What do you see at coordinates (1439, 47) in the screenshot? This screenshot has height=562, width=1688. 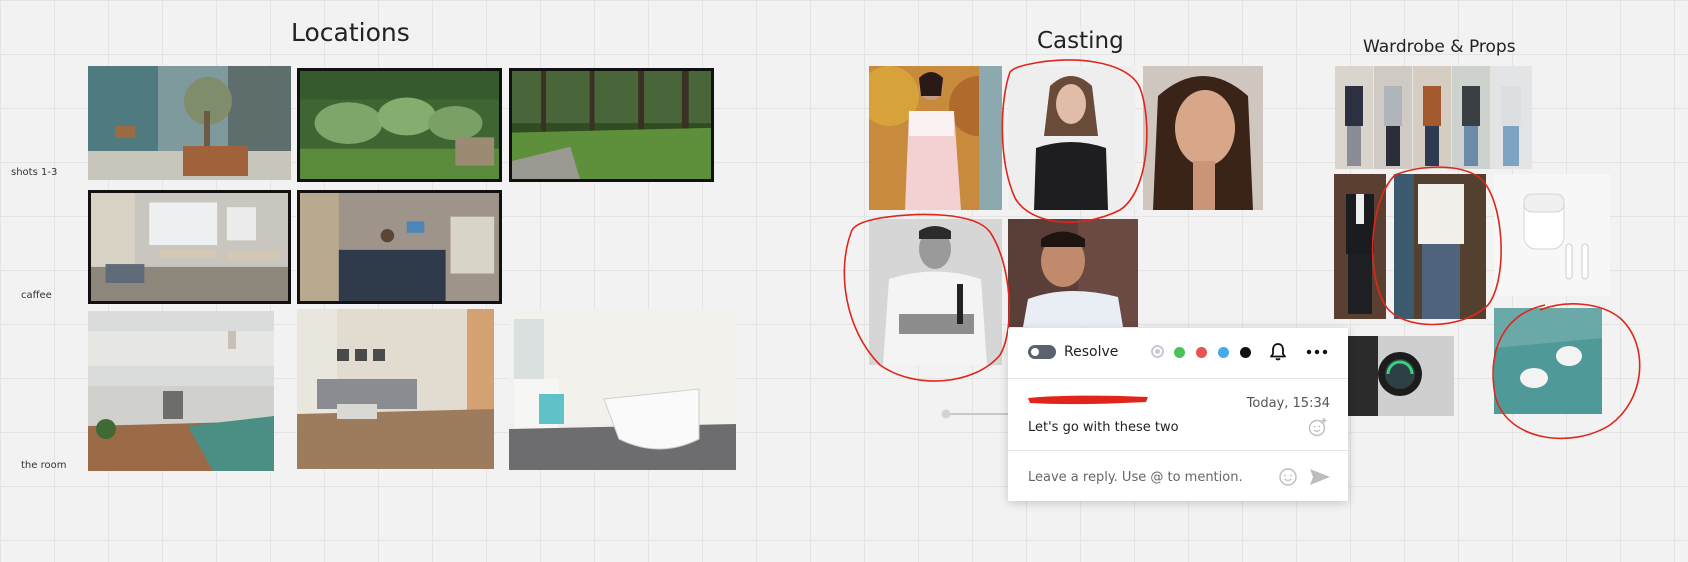 I see `wardrobe-props-title: Wardrobe & Props` at bounding box center [1439, 47].